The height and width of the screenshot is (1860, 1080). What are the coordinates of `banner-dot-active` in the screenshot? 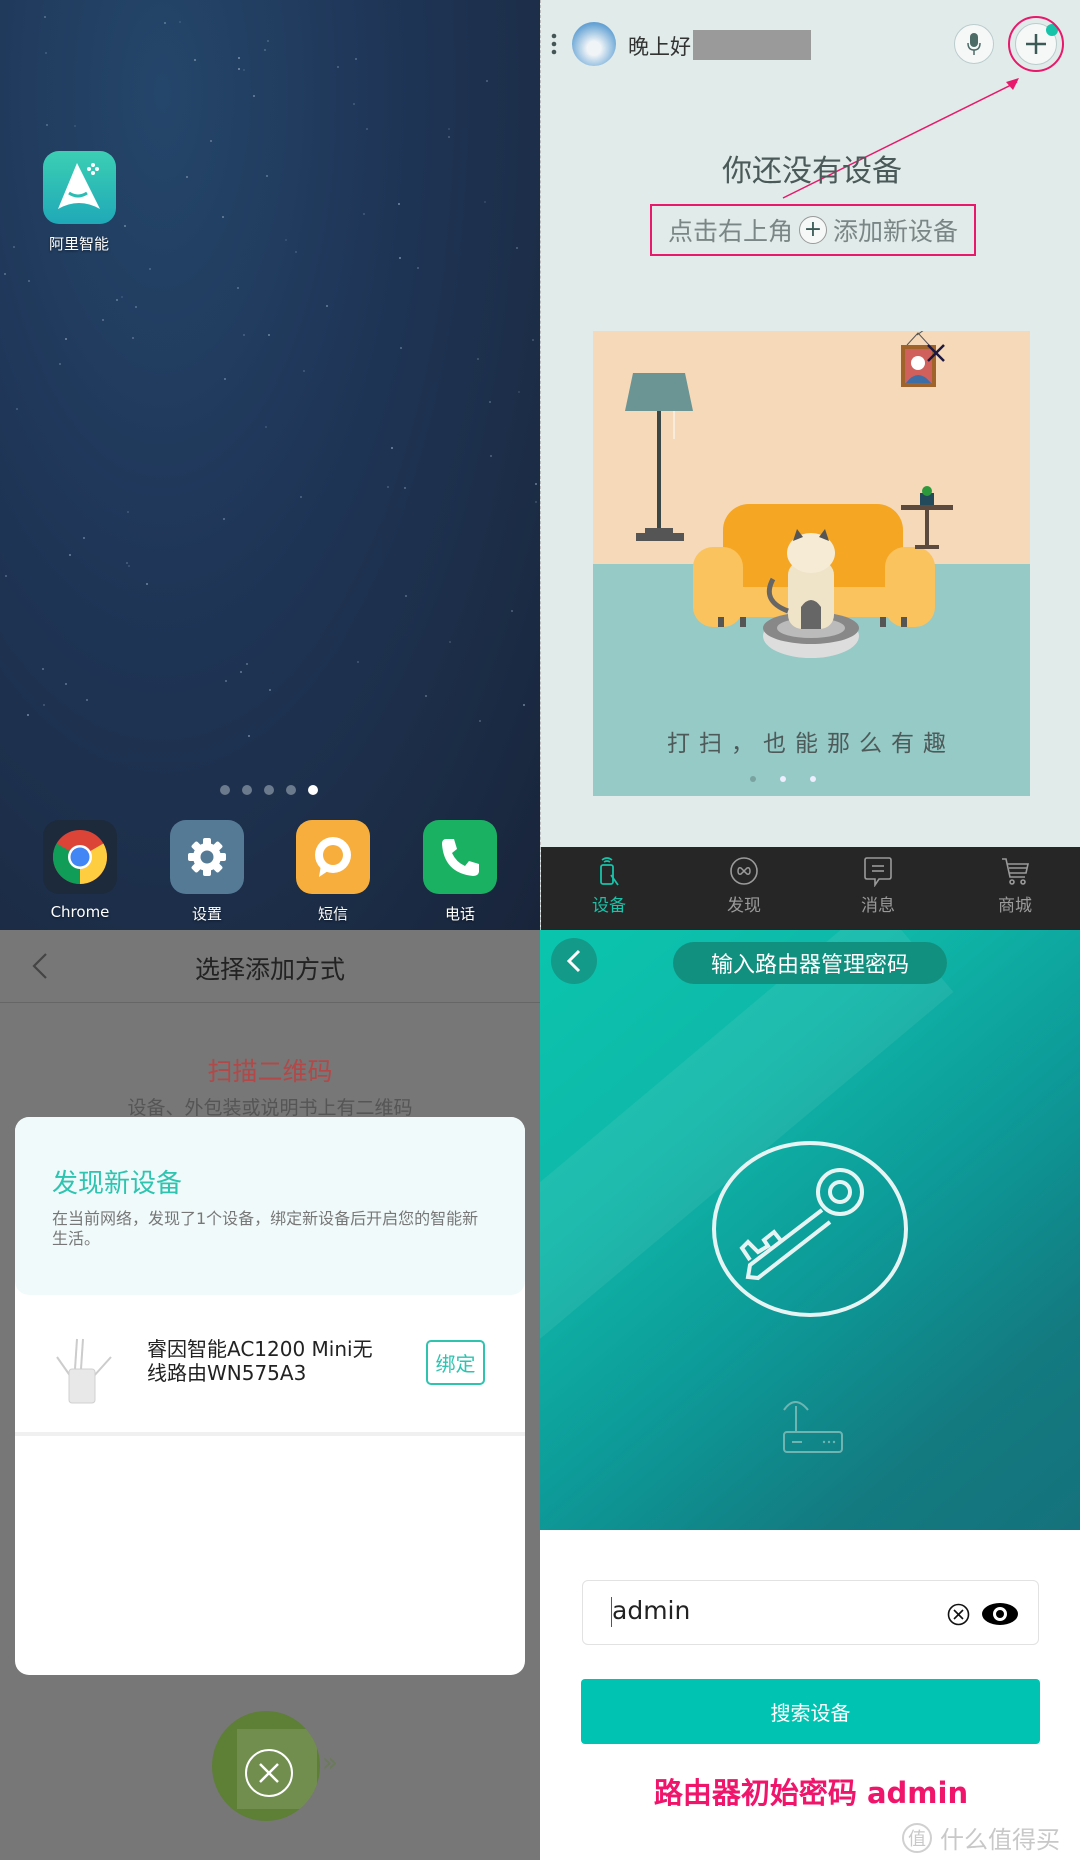 It's located at (753, 779).